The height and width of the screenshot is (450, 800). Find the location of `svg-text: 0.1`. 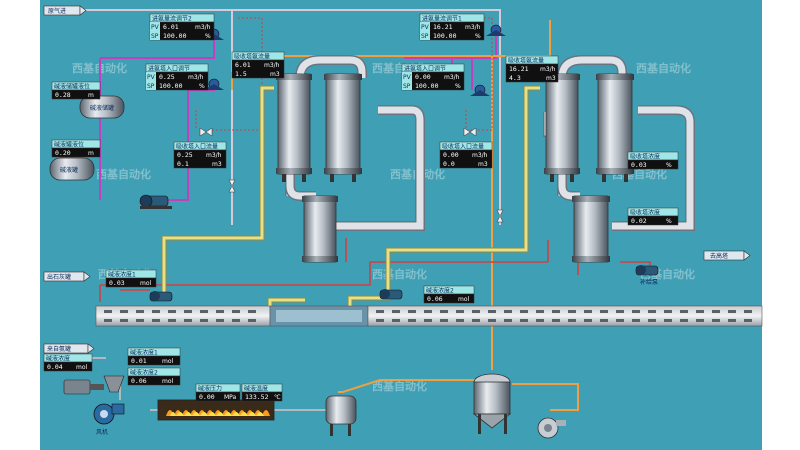

svg-text: 0.1 is located at coordinates (183, 164).